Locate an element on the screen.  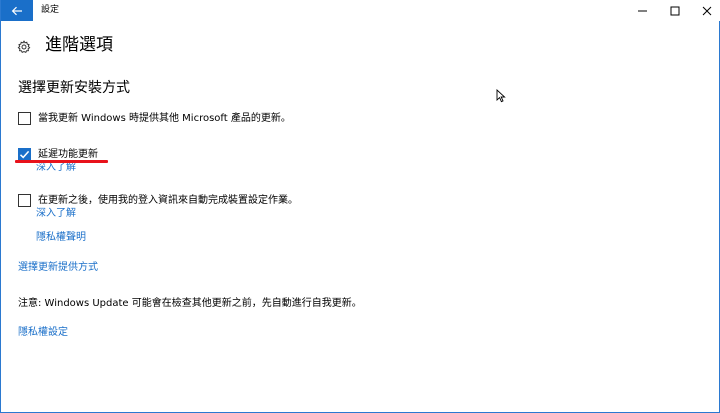
option-other-products: 當我更新 Windows 時提供其他 Microsoft 產品的更新。 is located at coordinates (154, 118).